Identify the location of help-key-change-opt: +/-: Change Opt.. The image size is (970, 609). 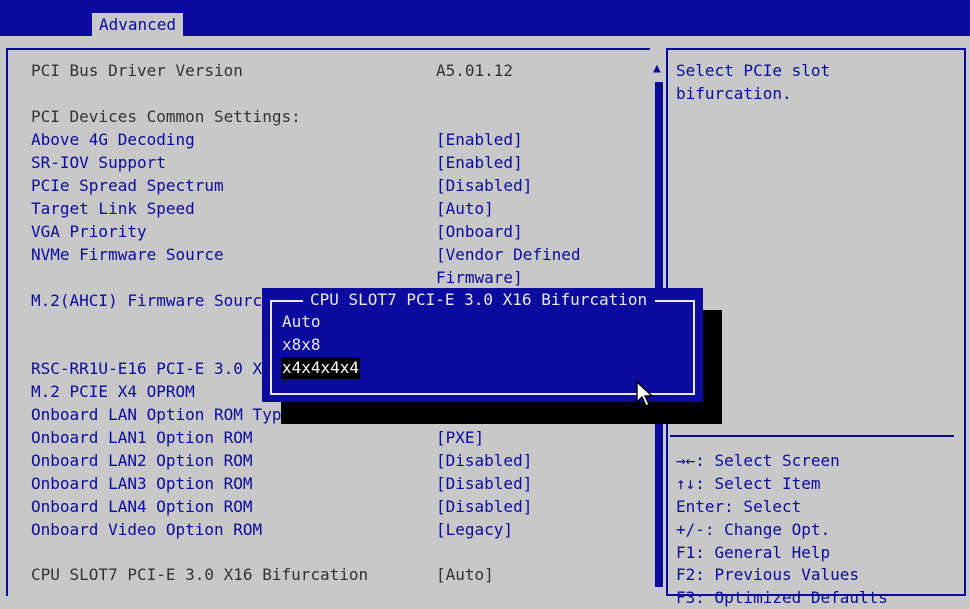
(753, 529).